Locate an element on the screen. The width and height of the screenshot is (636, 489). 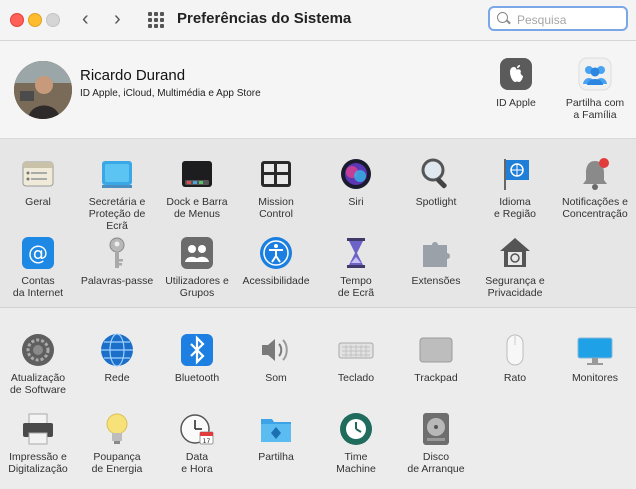
pane-time-machine: Time Machine is located at coordinates (356, 443).